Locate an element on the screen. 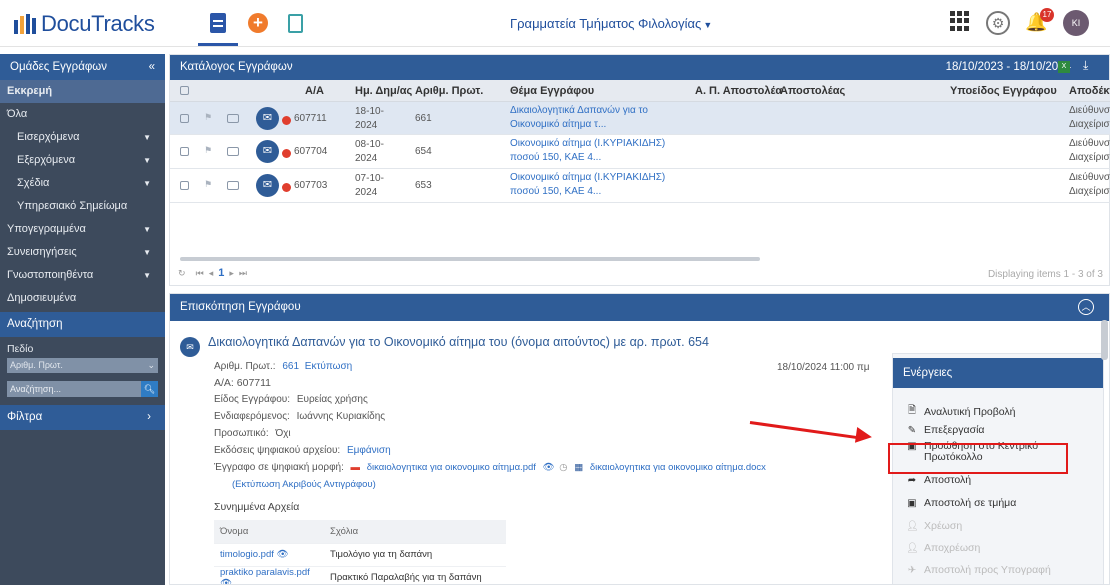 This screenshot has height=585, width=1110. interested-label: Ενδιαφερόμενος: is located at coordinates (252, 416).